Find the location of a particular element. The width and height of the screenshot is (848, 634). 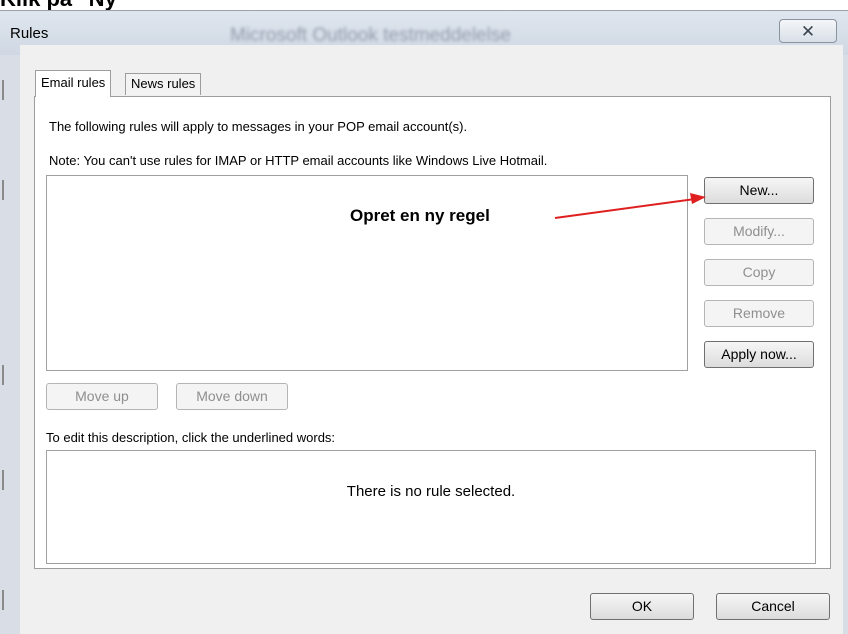

tab-email-rules: Email rules is located at coordinates (73, 83).